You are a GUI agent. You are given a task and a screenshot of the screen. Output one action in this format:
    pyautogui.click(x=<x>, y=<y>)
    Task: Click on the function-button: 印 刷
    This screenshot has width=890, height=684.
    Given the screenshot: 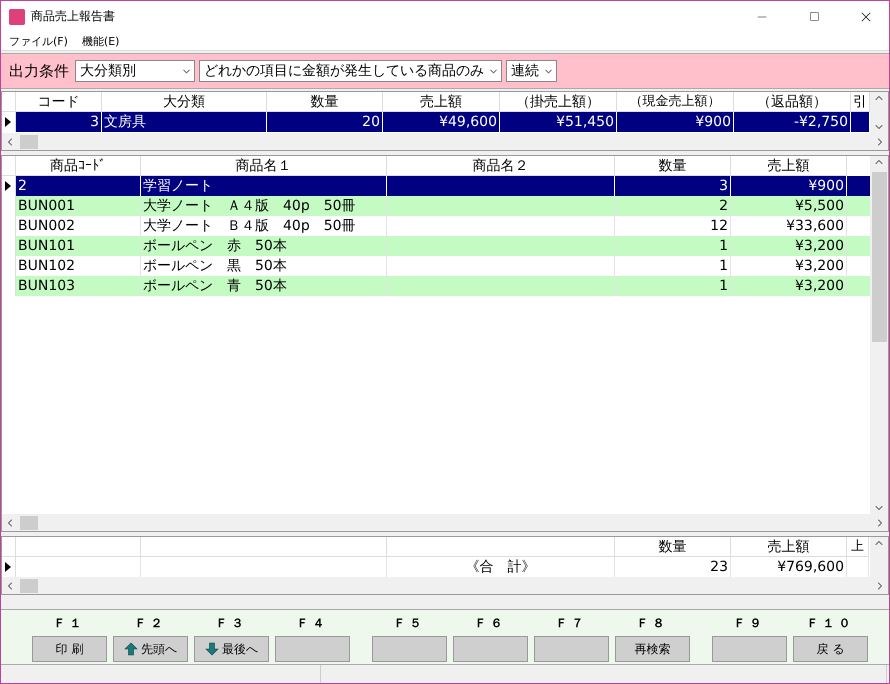 What is the action you would take?
    pyautogui.click(x=69, y=649)
    